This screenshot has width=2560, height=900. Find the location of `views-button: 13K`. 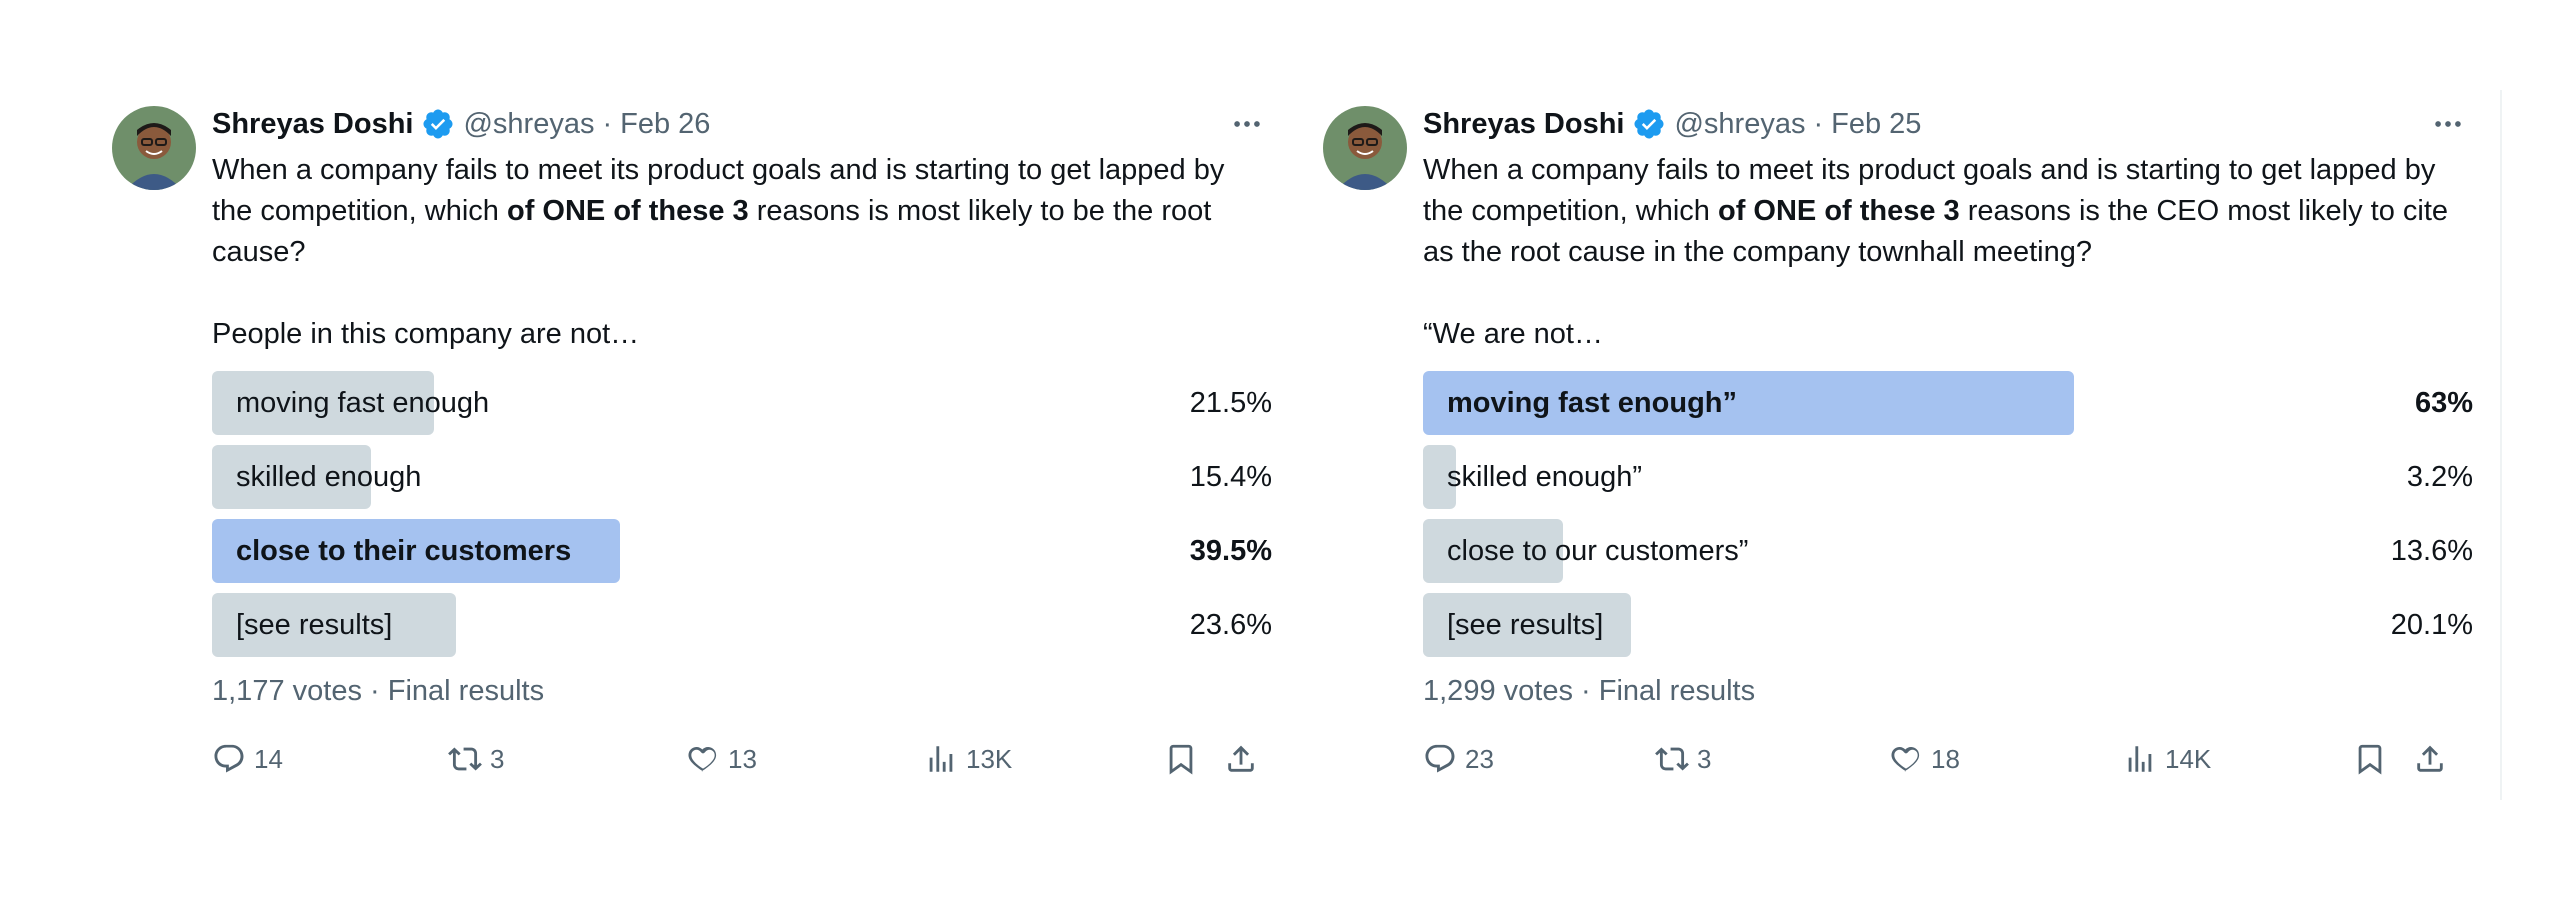

views-button: 13K is located at coordinates (968, 759).